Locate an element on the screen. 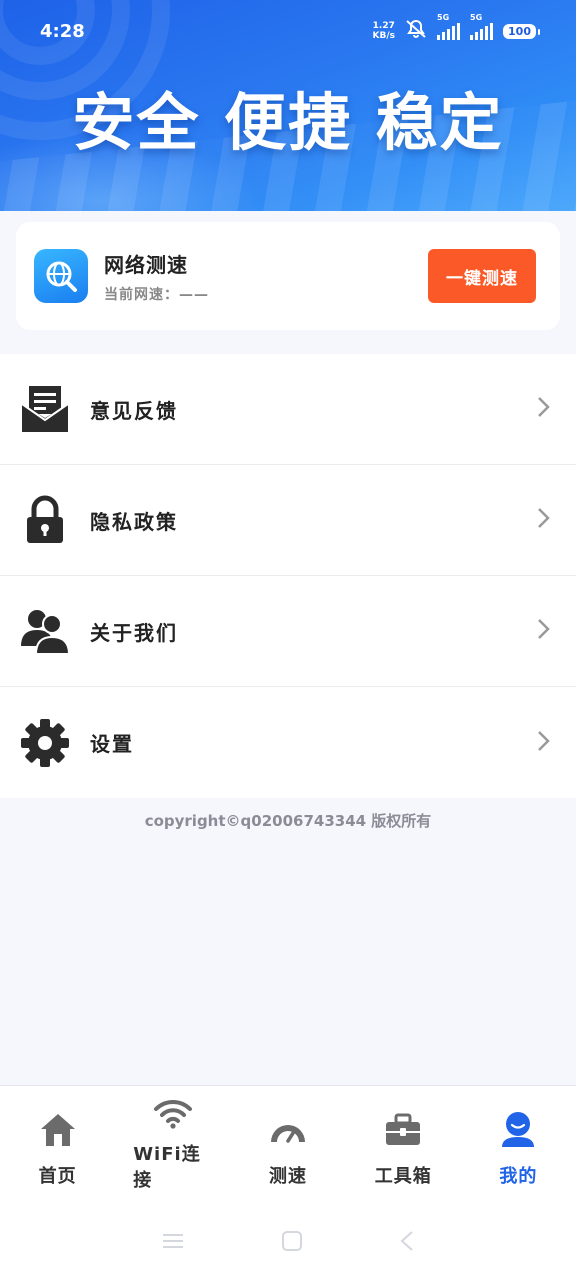 The width and height of the screenshot is (576, 1280). tab-speed-test: 测速 is located at coordinates (287, 1145).